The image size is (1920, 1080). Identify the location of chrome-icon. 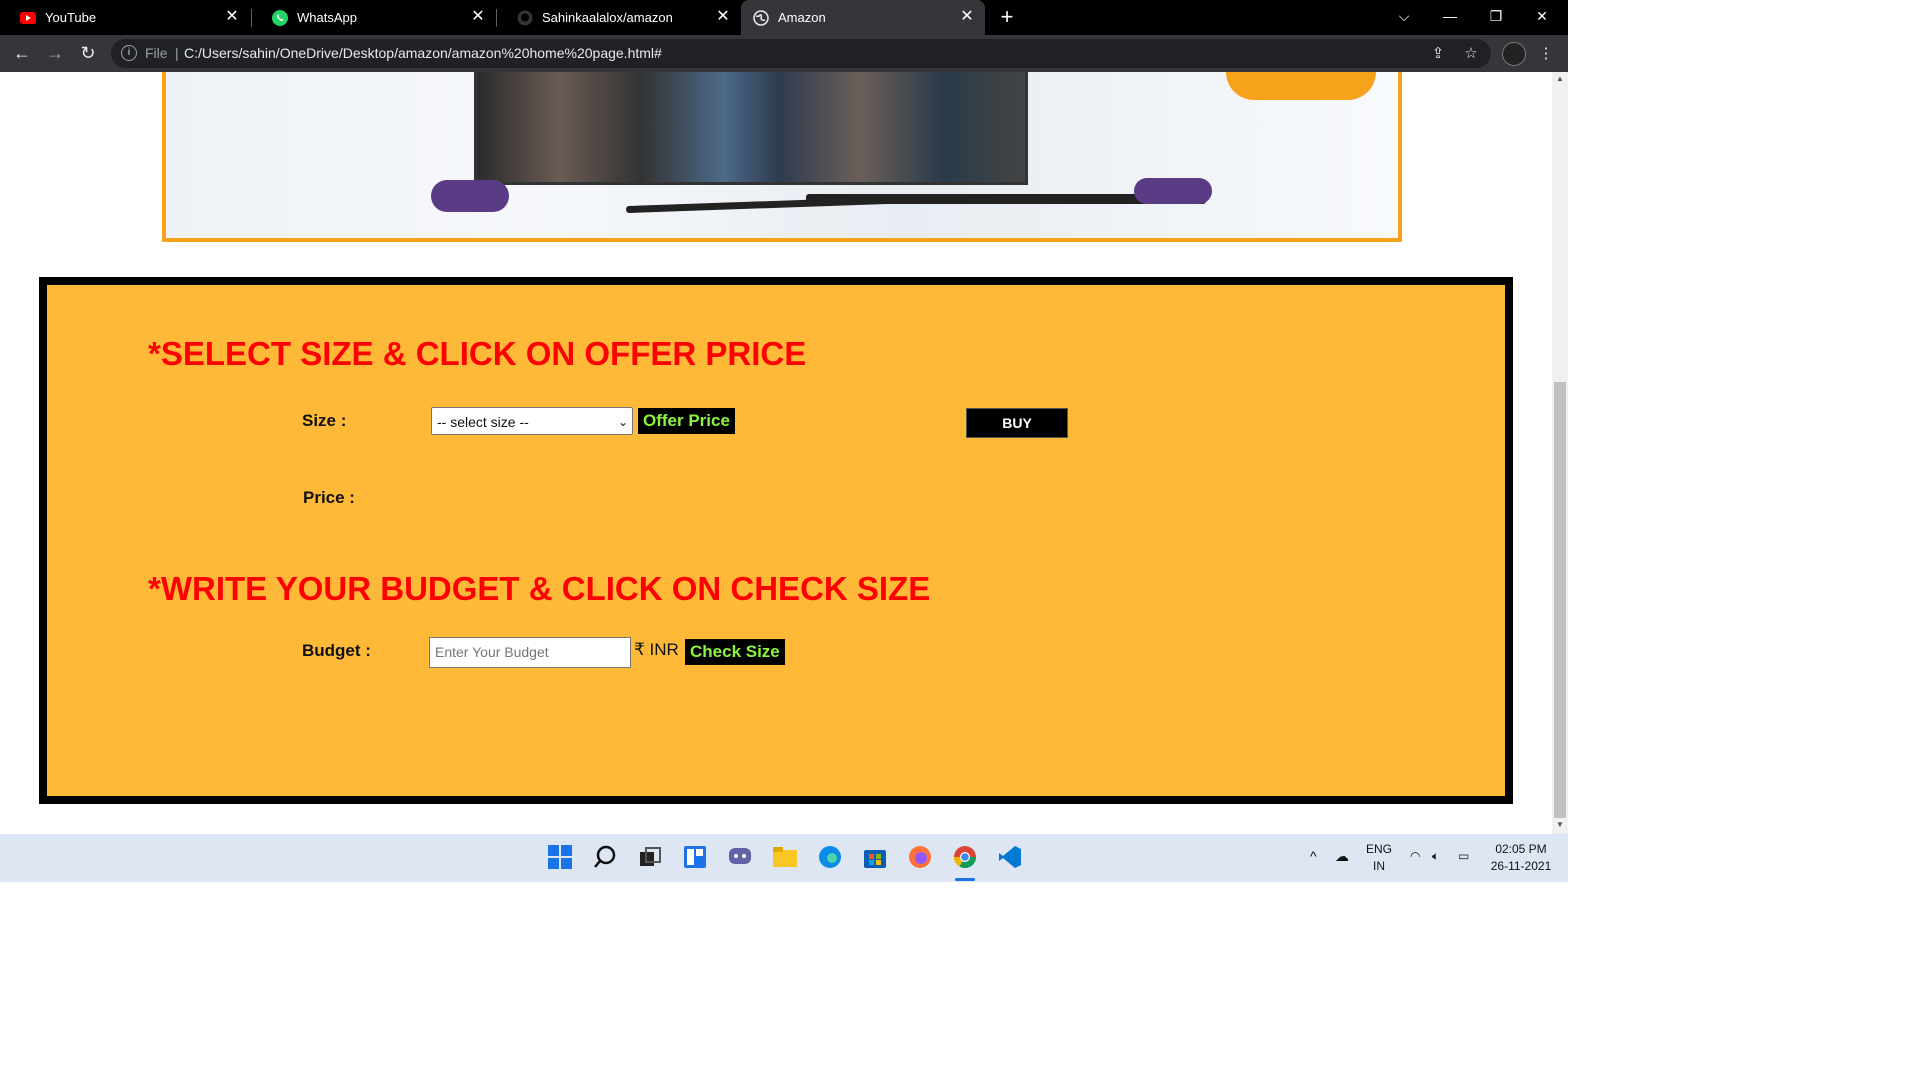
(965, 857).